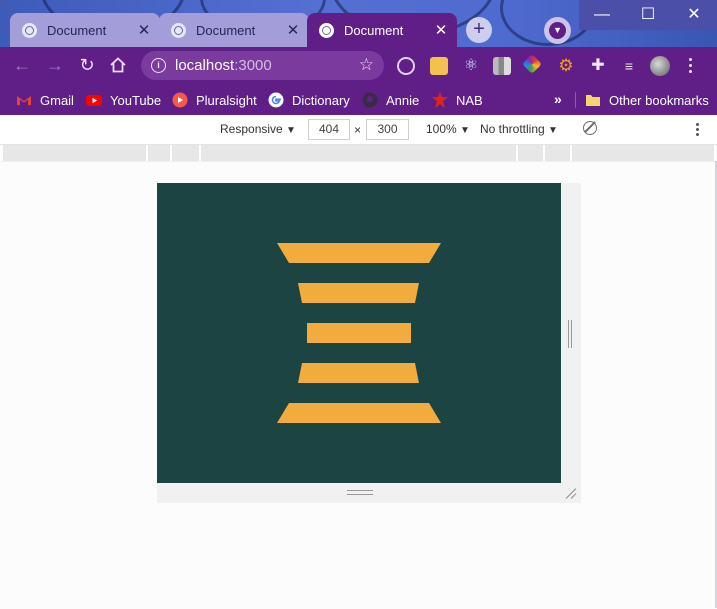 This screenshot has width=717, height=609. Describe the element at coordinates (571, 493) in the screenshot. I see `resize-corner-grip` at that location.